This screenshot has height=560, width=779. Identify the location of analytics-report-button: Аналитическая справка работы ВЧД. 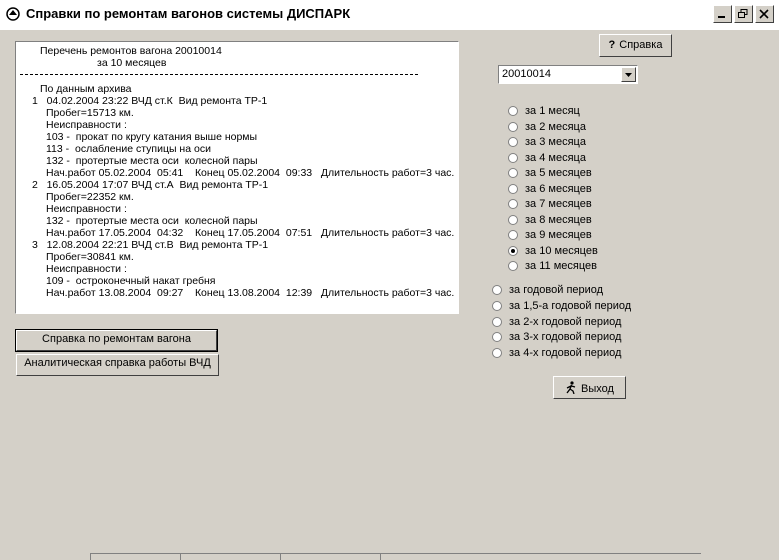
(117, 365).